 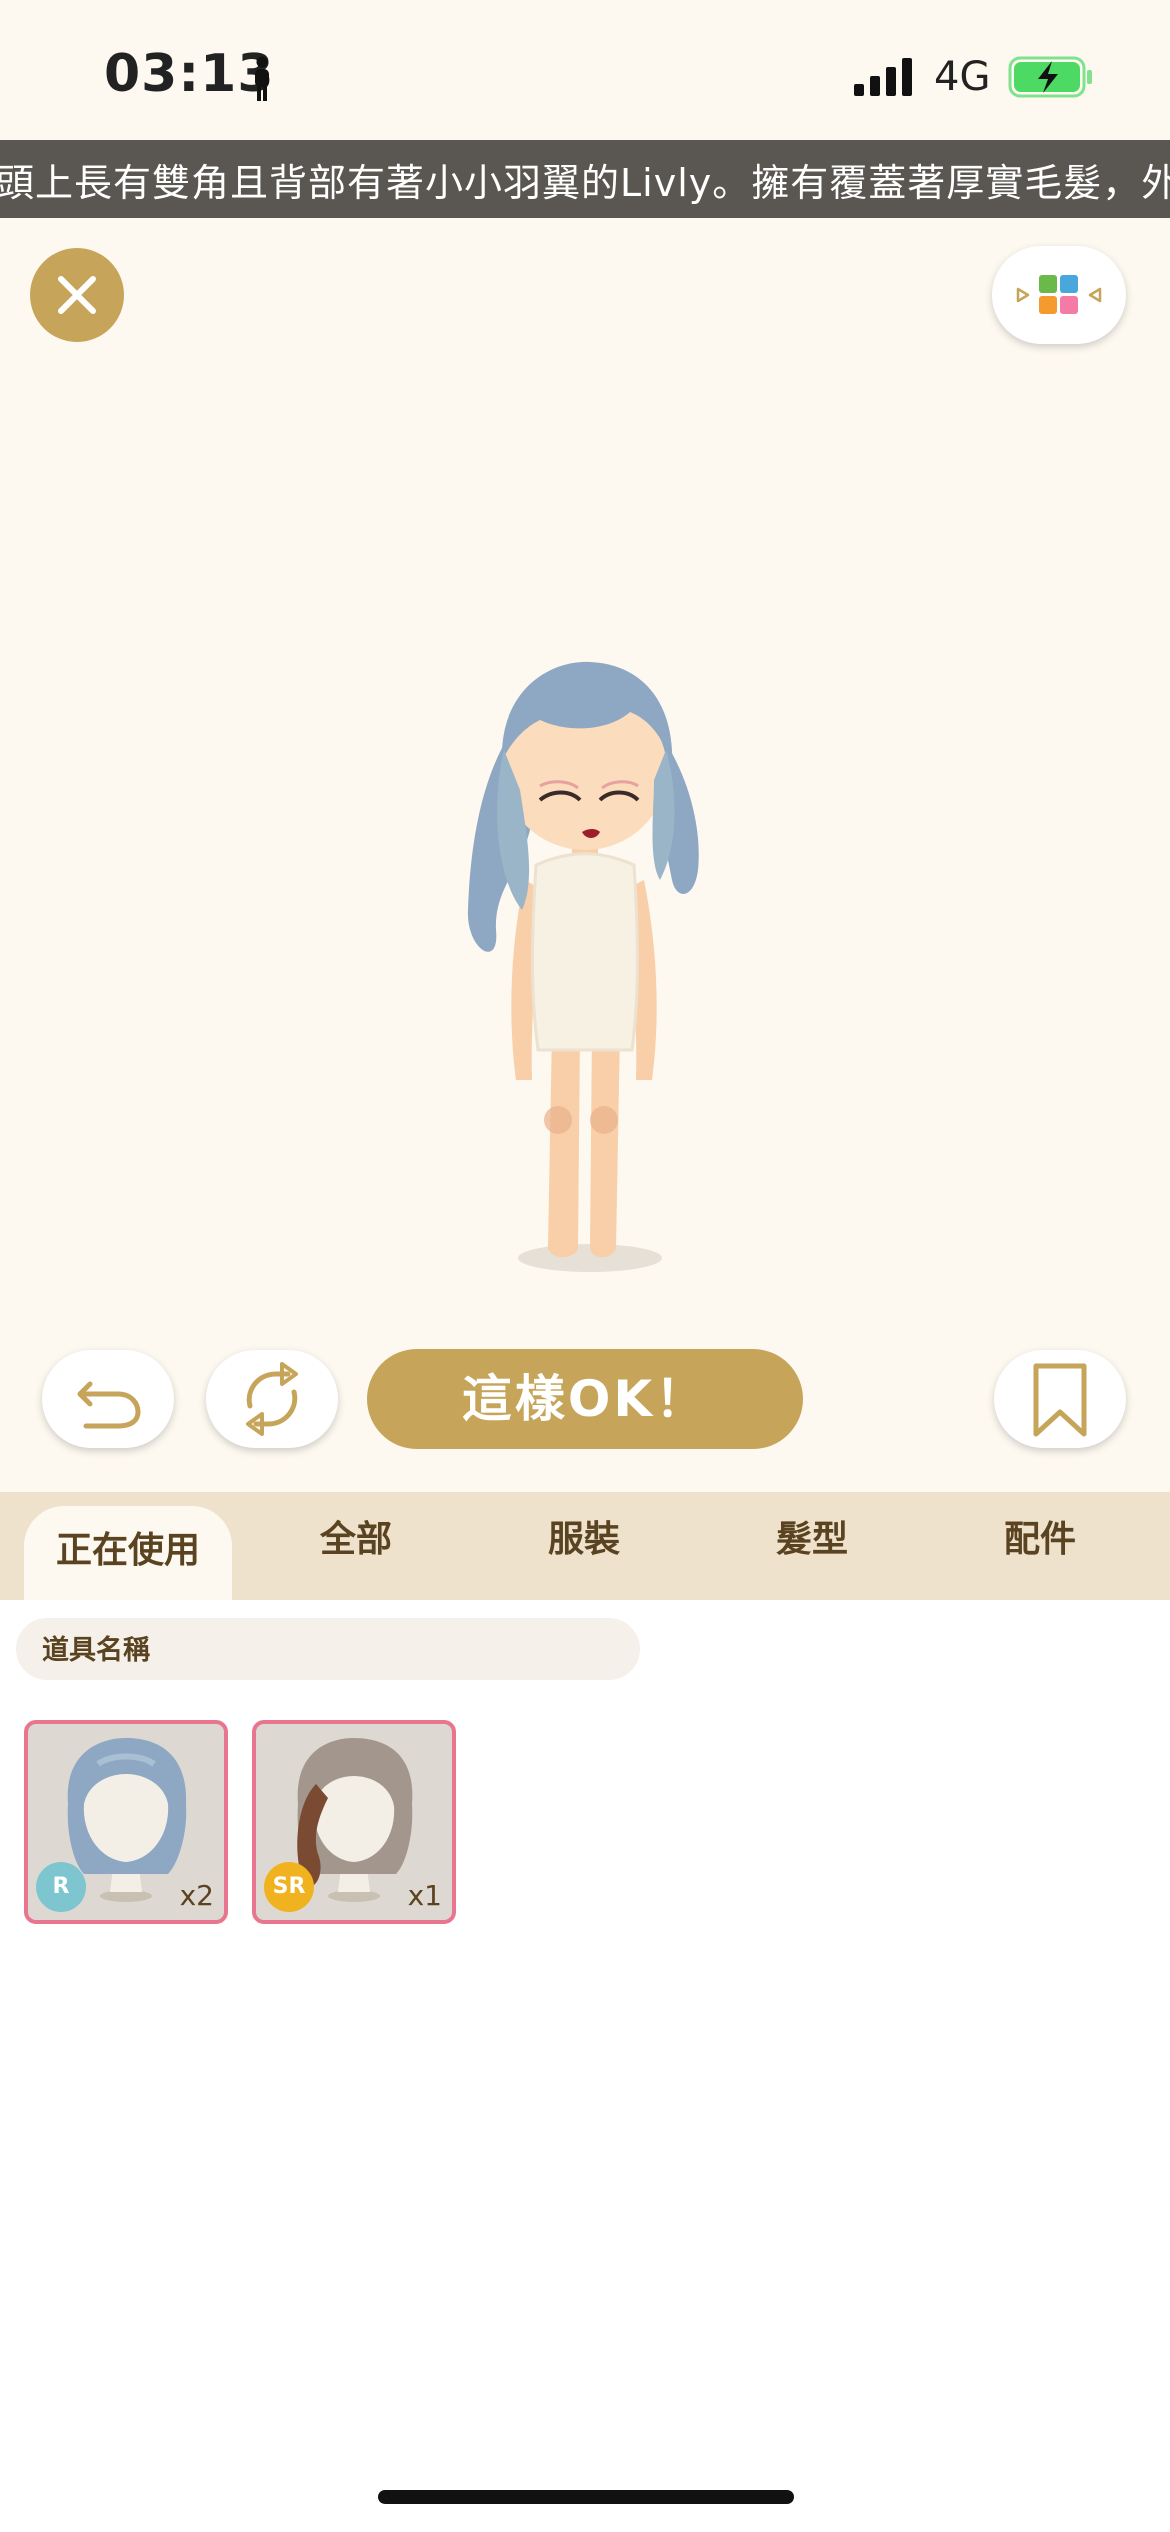 I want to click on battery-charging-icon, so click(x=1050, y=77).